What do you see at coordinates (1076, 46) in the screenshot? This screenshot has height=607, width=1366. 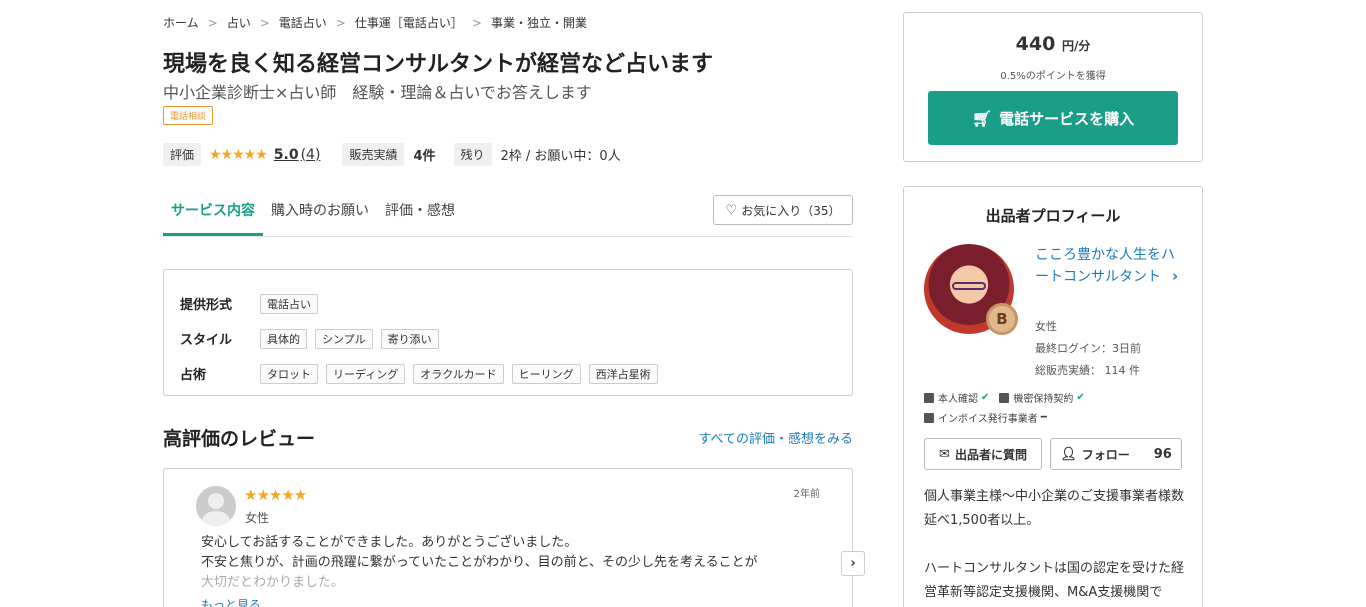 I see `price-unit: 円/分` at bounding box center [1076, 46].